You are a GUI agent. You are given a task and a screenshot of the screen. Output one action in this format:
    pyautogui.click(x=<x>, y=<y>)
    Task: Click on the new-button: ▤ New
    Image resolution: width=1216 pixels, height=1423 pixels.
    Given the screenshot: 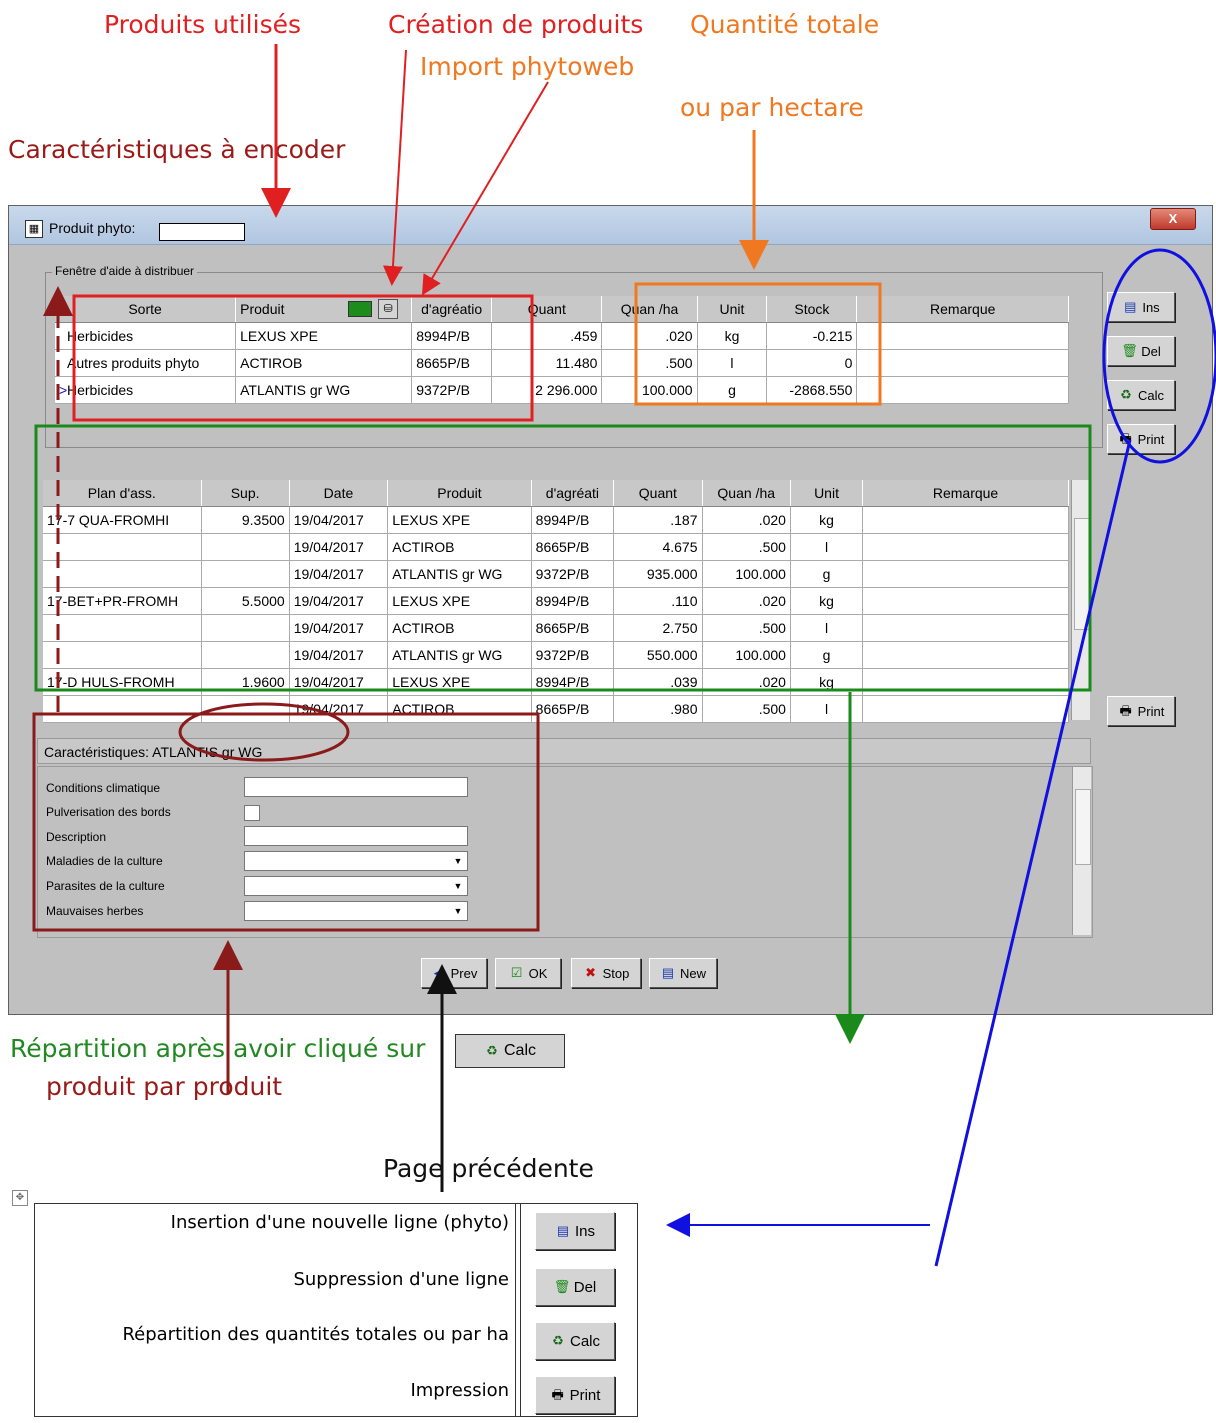 What is the action you would take?
    pyautogui.click(x=683, y=973)
    